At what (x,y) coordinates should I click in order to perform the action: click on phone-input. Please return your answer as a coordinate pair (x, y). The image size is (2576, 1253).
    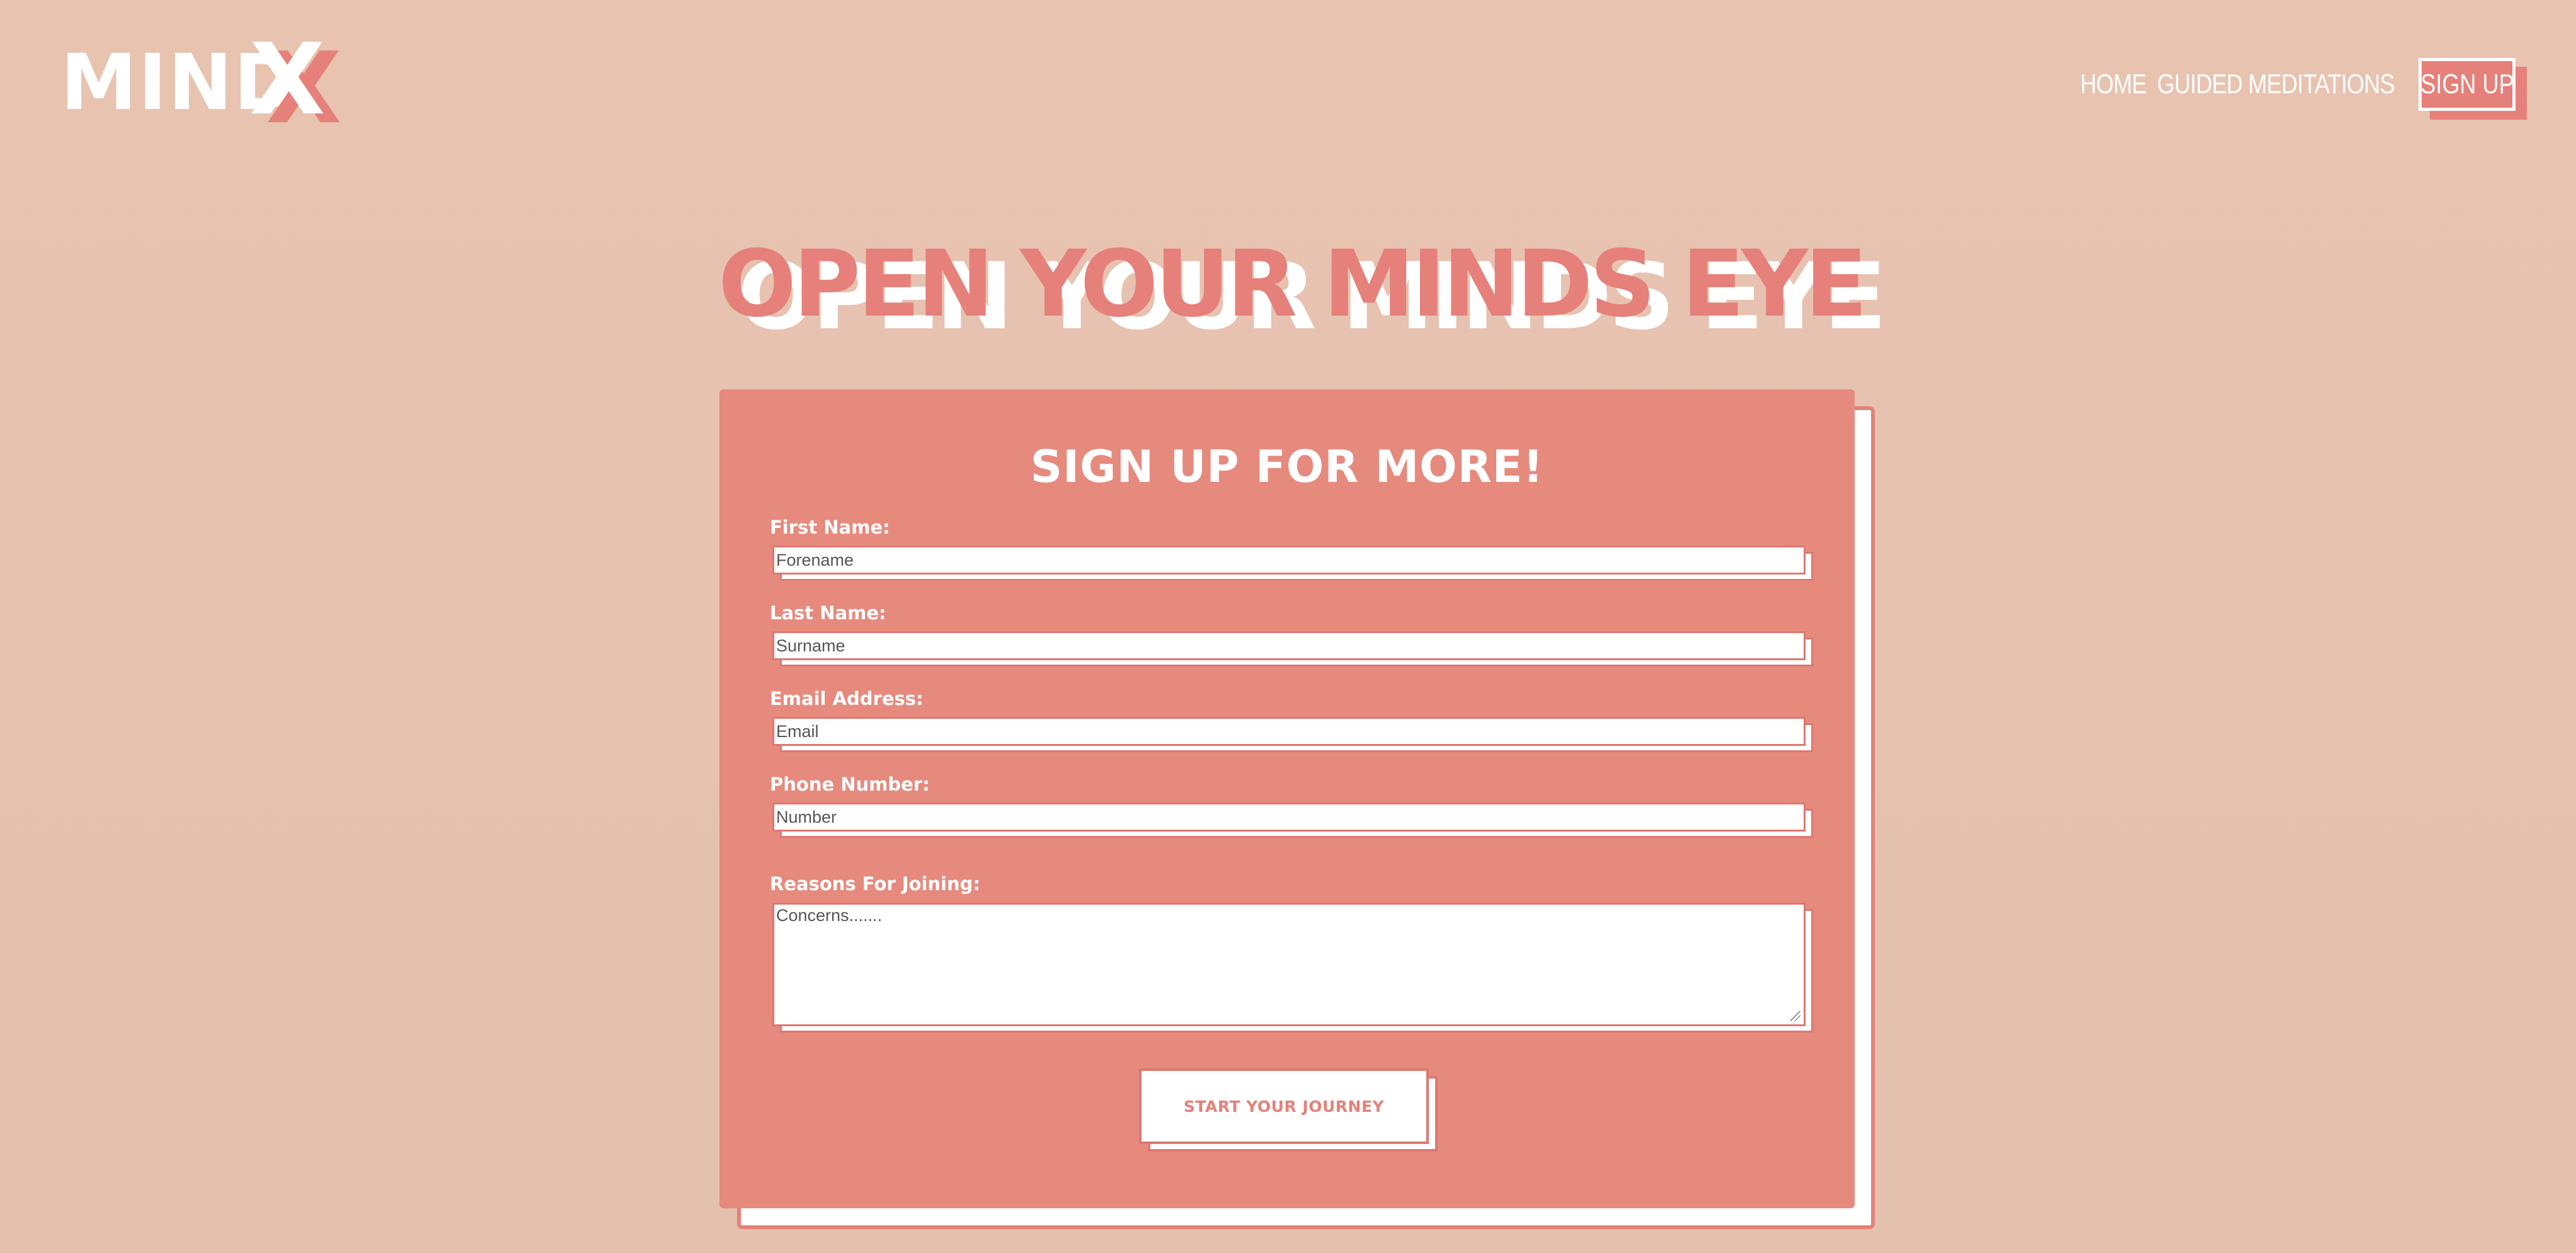
    Looking at the image, I should click on (1289, 817).